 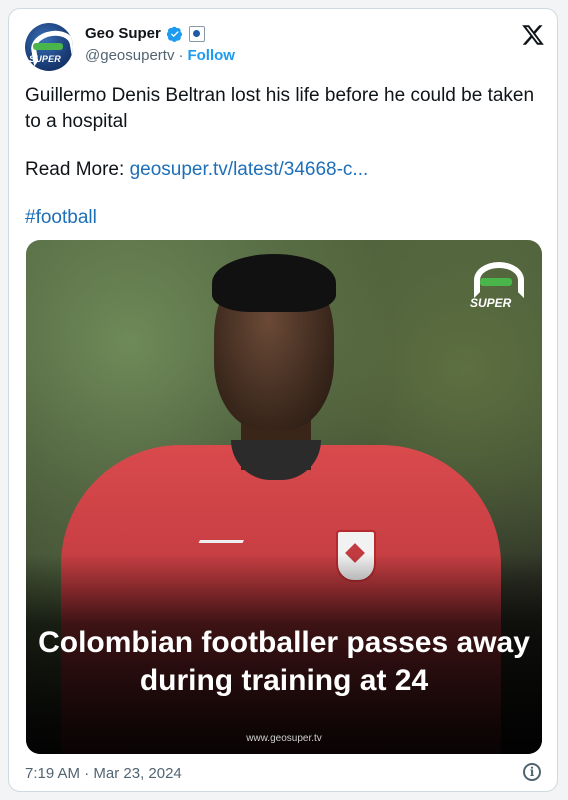 I want to click on account-handle: @geosupertv, so click(x=129, y=55).